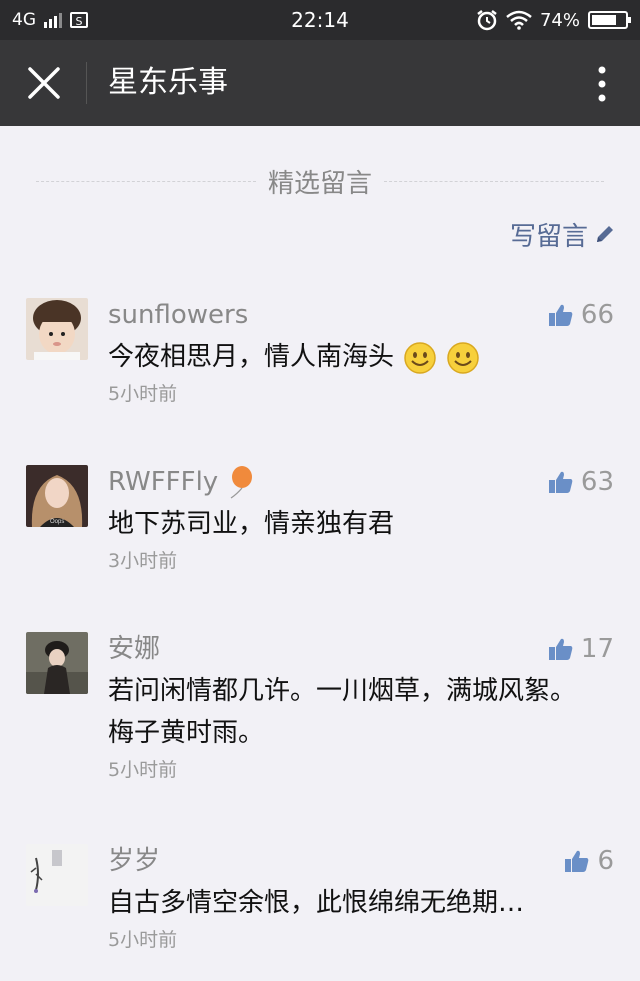  What do you see at coordinates (605, 234) in the screenshot?
I see `pencil-icon` at bounding box center [605, 234].